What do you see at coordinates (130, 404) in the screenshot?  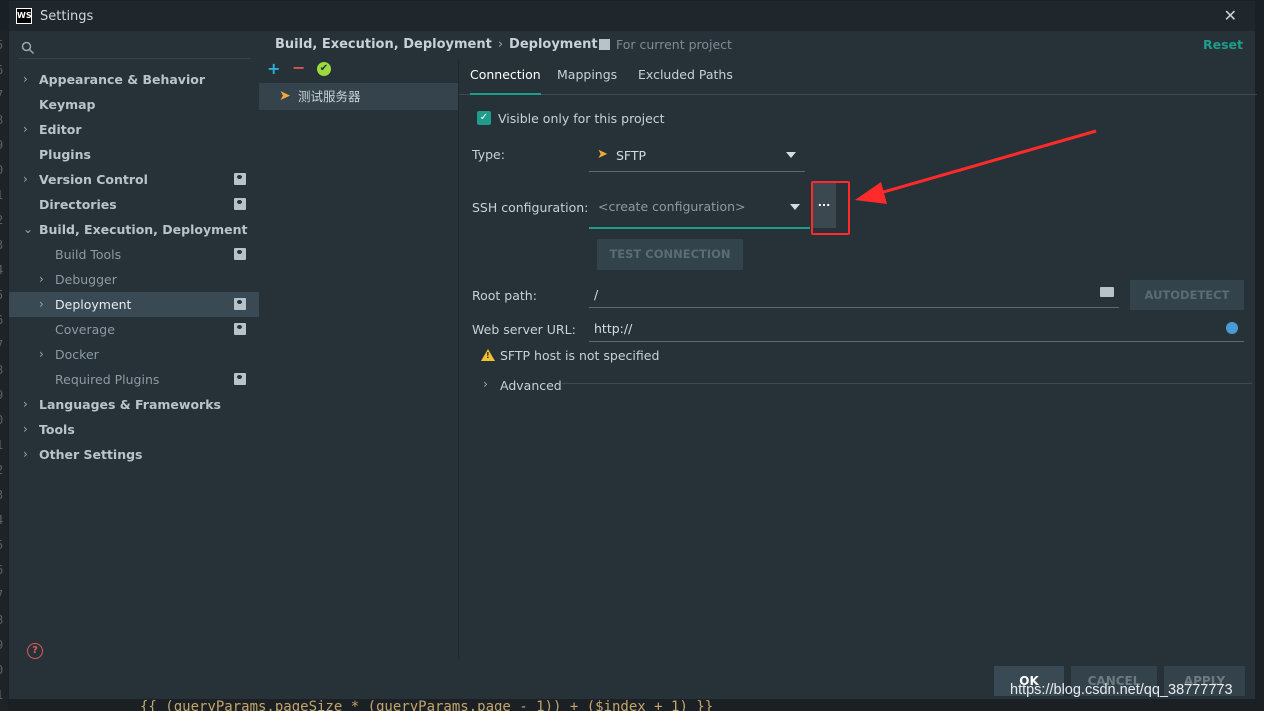 I see `sidebar-item-label: Languages & Frameworks` at bounding box center [130, 404].